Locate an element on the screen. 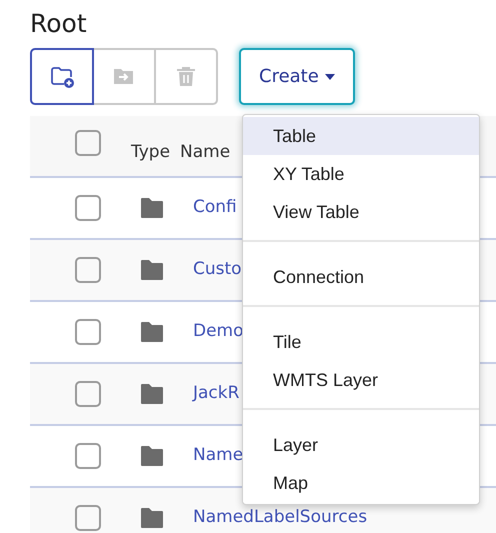  page-title: Root is located at coordinates (59, 24).